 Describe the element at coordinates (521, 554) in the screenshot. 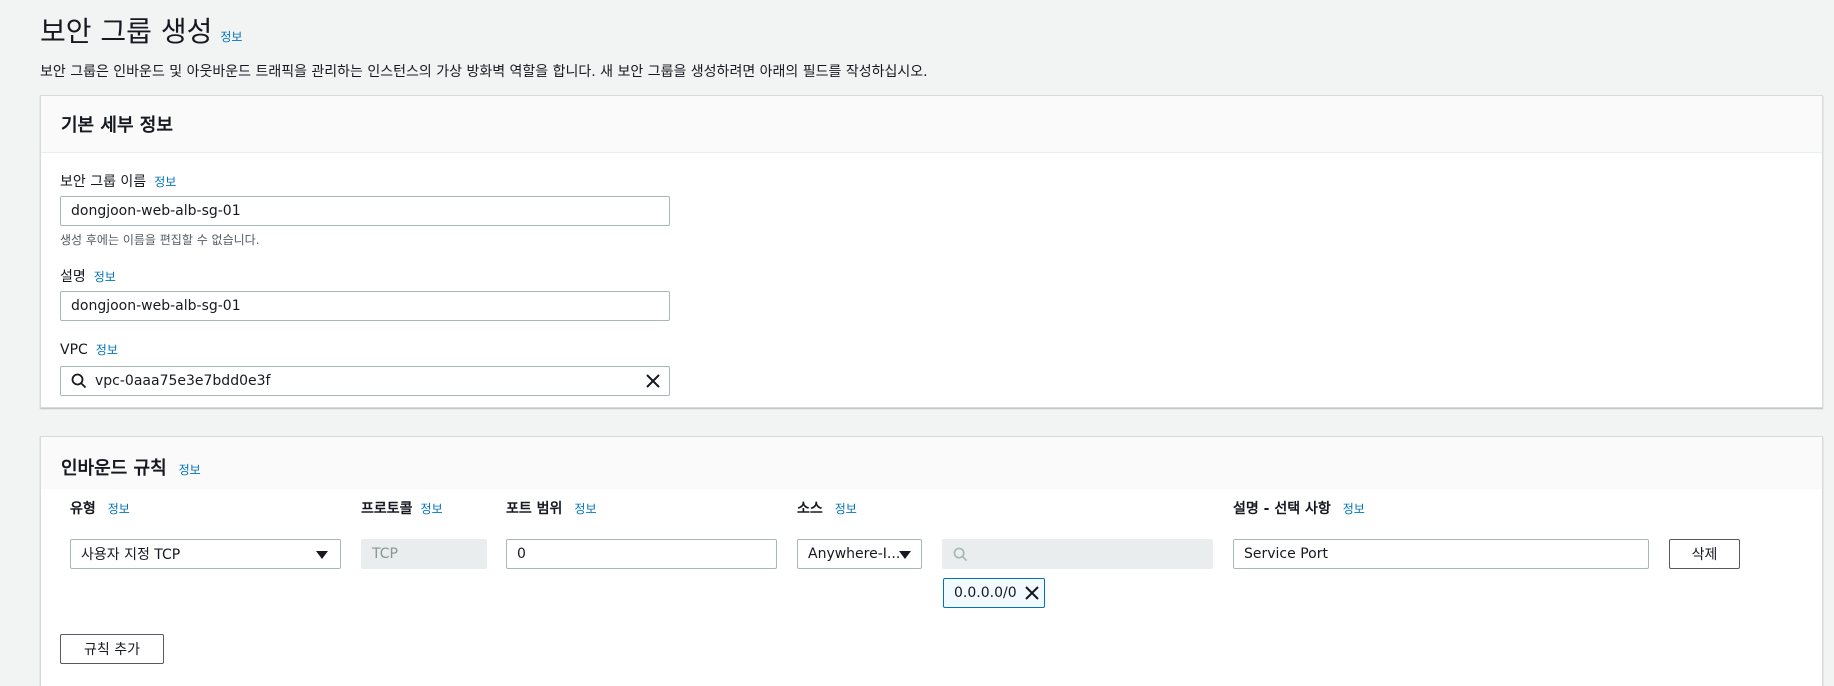

I see `rule-port-range-value: 0` at that location.